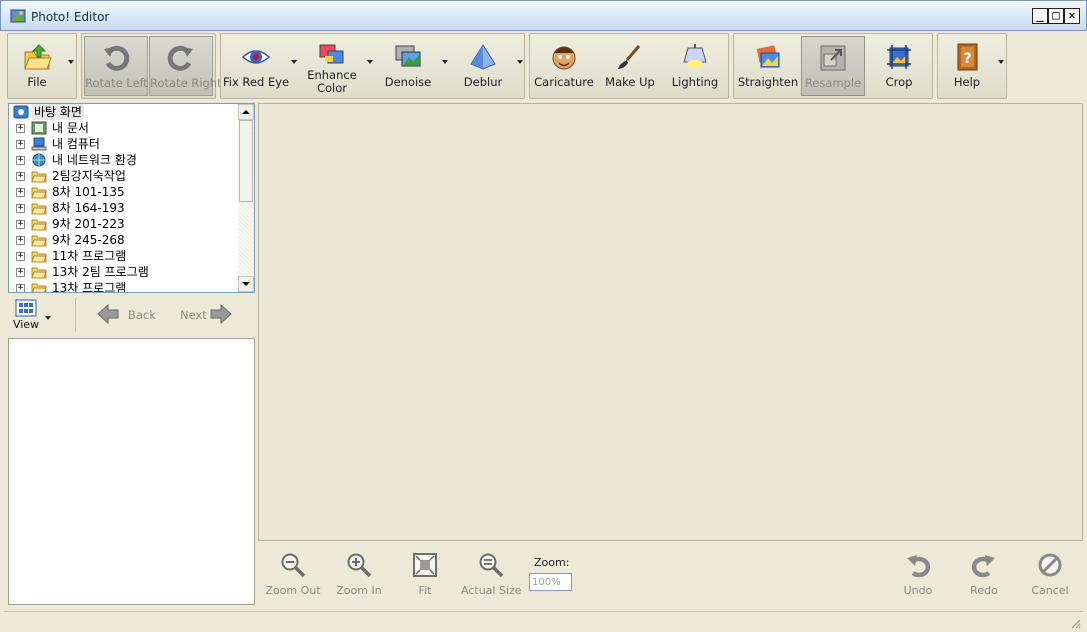 The width and height of the screenshot is (1087, 632). Describe the element at coordinates (26, 308) in the screenshot. I see `thumbnail-view-icon` at that location.